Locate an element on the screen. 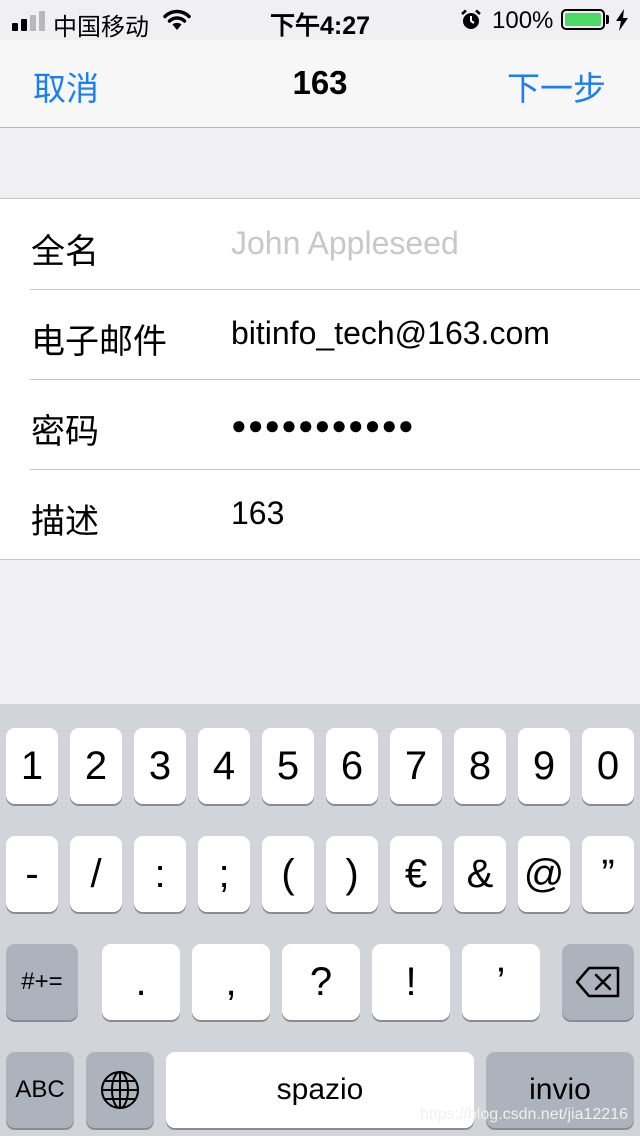  key-close-paren: ) is located at coordinates (352, 874).